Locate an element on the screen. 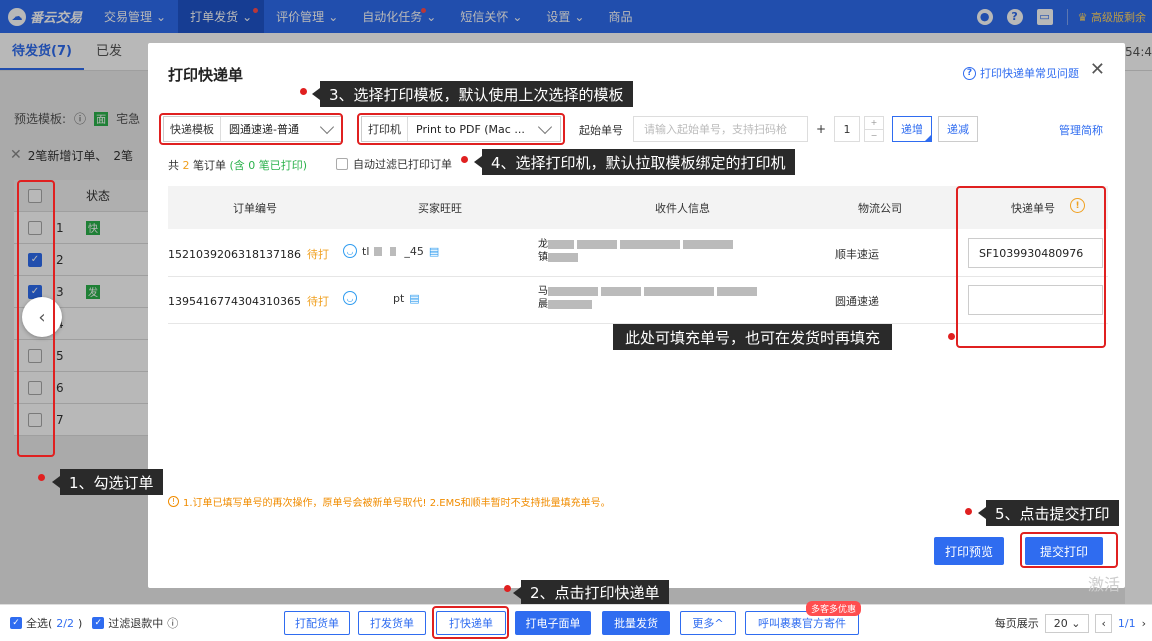 This screenshot has width=1152, height=641. col-logistics: 物流公司 is located at coordinates (880, 208).